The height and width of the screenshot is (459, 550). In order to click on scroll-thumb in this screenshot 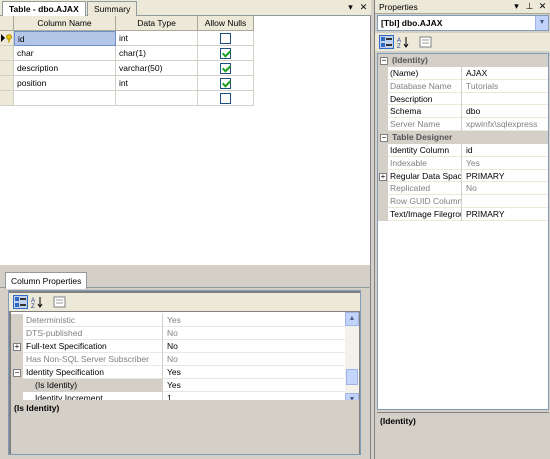, I will do `click(352, 377)`.